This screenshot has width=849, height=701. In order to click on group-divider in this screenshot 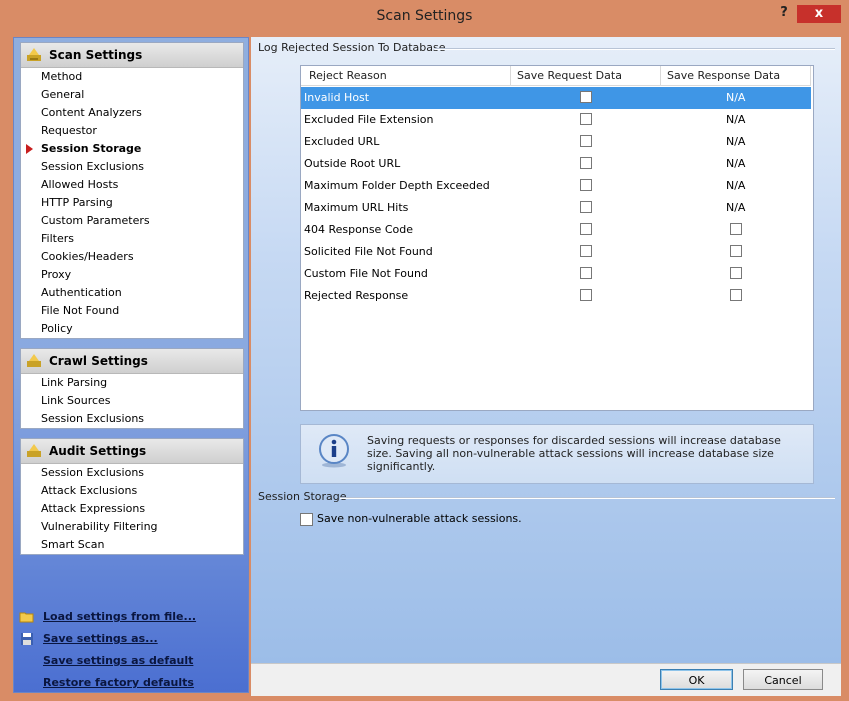, I will do `click(635, 49)`.